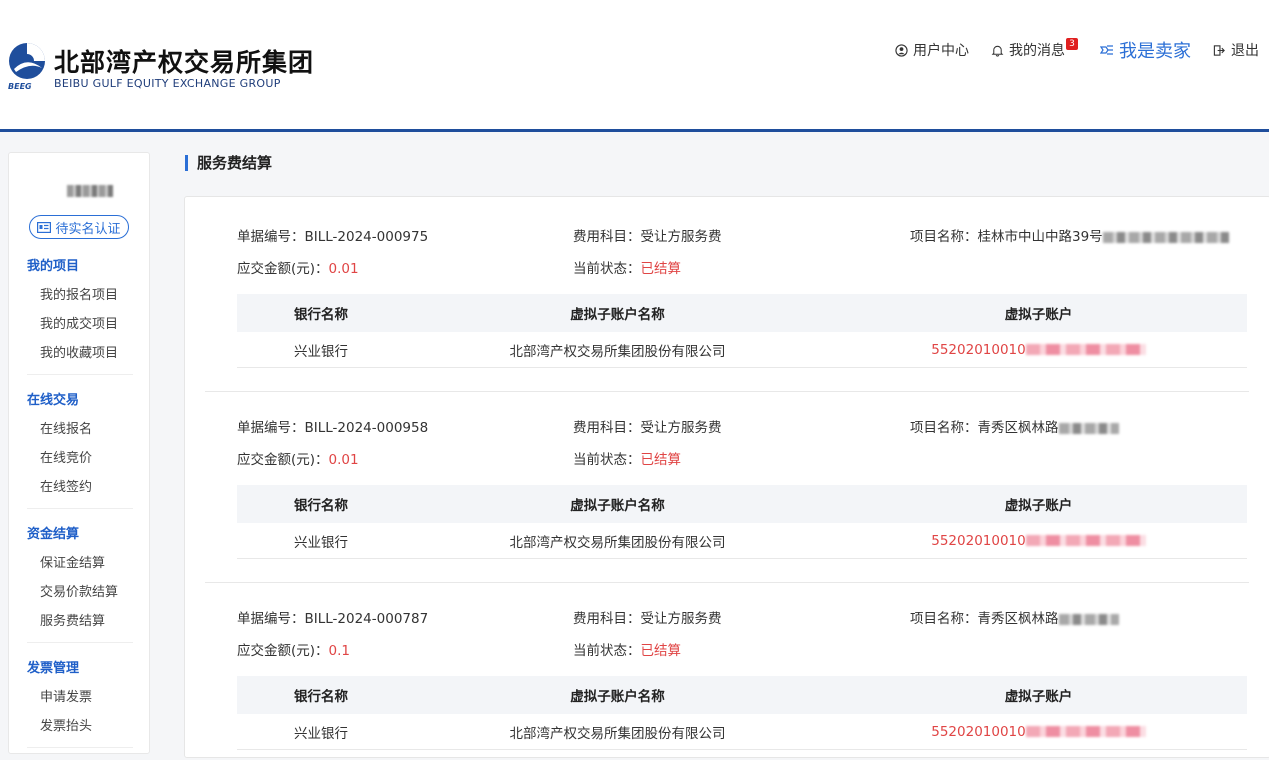 Image resolution: width=1269 pixels, height=760 pixels. I want to click on user-name-redacted, so click(90, 191).